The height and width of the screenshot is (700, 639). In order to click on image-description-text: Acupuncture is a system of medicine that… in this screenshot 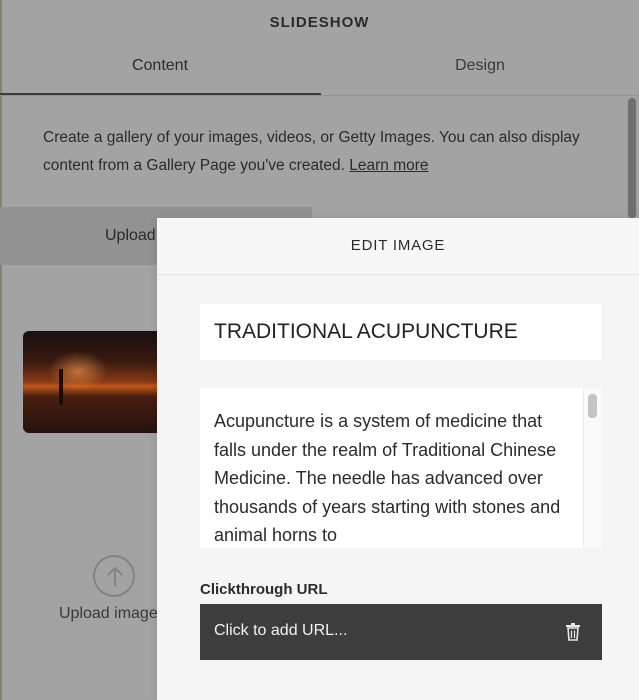, I will do `click(387, 478)`.